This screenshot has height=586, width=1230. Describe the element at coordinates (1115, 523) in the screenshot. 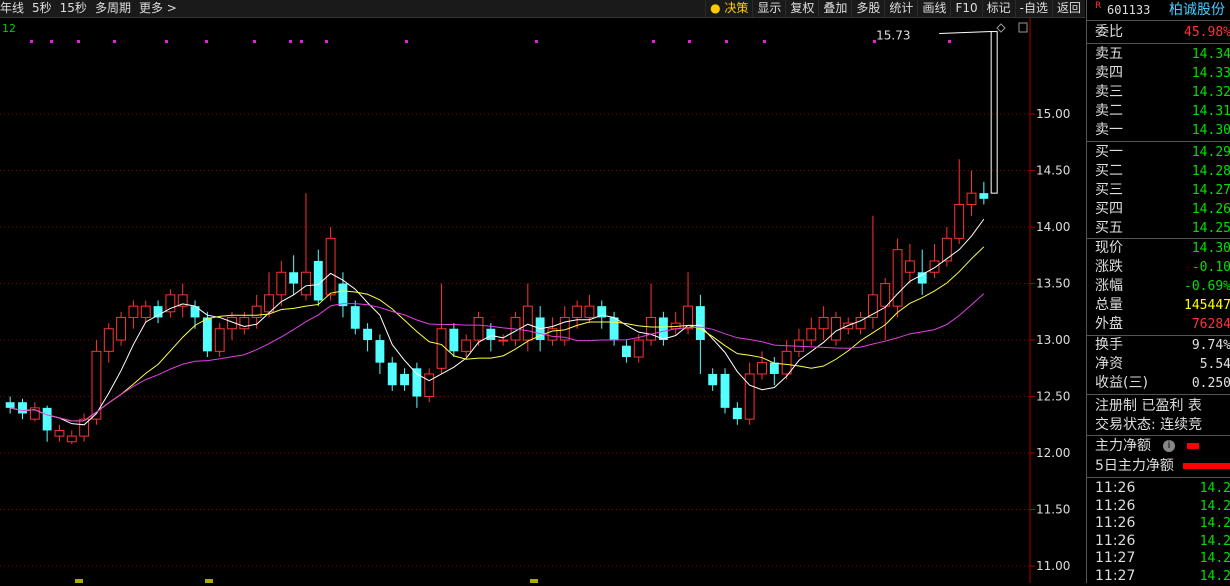

I see `tick-row-2-label: 11:26` at that location.